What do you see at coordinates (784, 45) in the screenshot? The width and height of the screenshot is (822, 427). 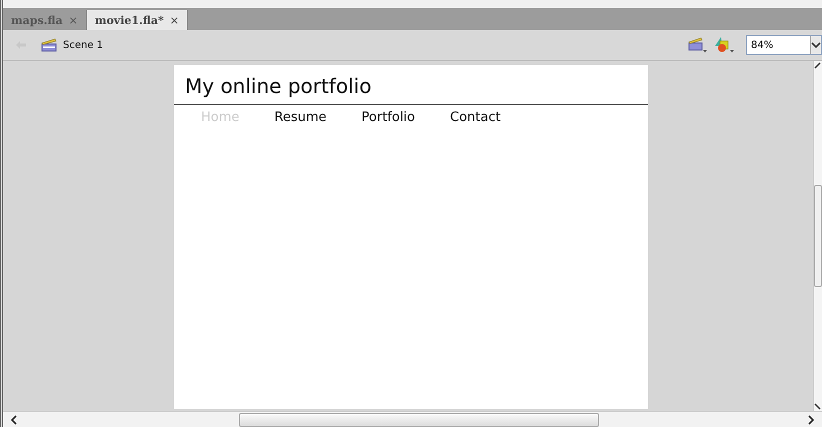 I see `zoom-dropdown: 84%` at bounding box center [784, 45].